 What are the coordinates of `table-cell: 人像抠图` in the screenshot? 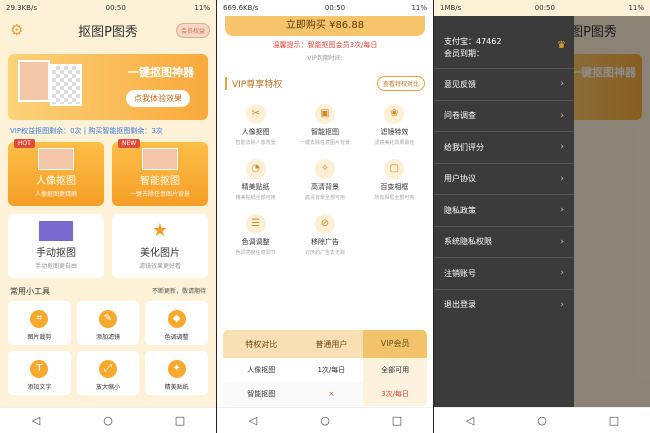 It's located at (261, 370).